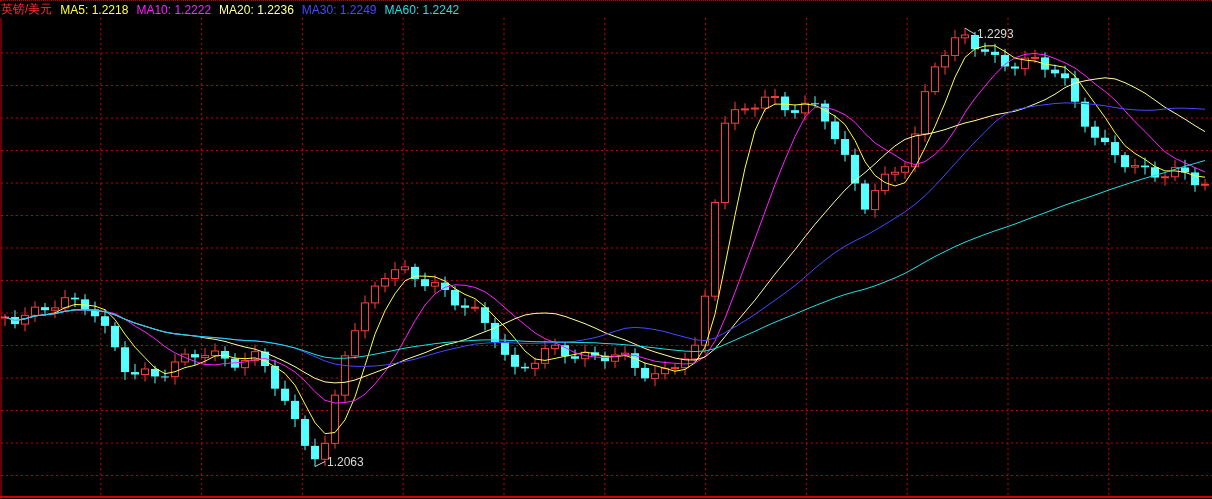 Image resolution: width=1212 pixels, height=499 pixels. What do you see at coordinates (174, 9) in the screenshot?
I see `indicator-label: MA10: 1.2222` at bounding box center [174, 9].